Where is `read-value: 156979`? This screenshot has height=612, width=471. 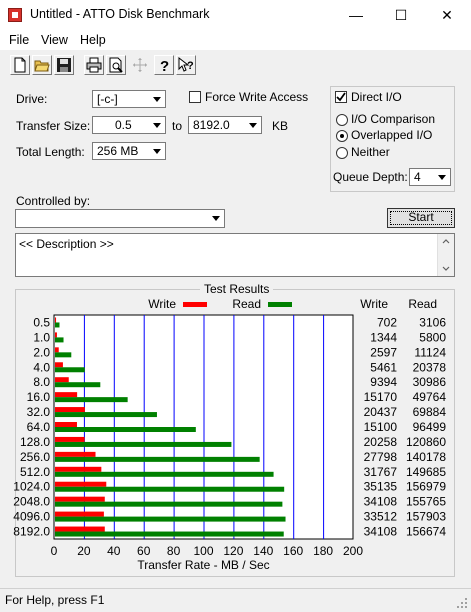
read-value: 156979 is located at coordinates (426, 487).